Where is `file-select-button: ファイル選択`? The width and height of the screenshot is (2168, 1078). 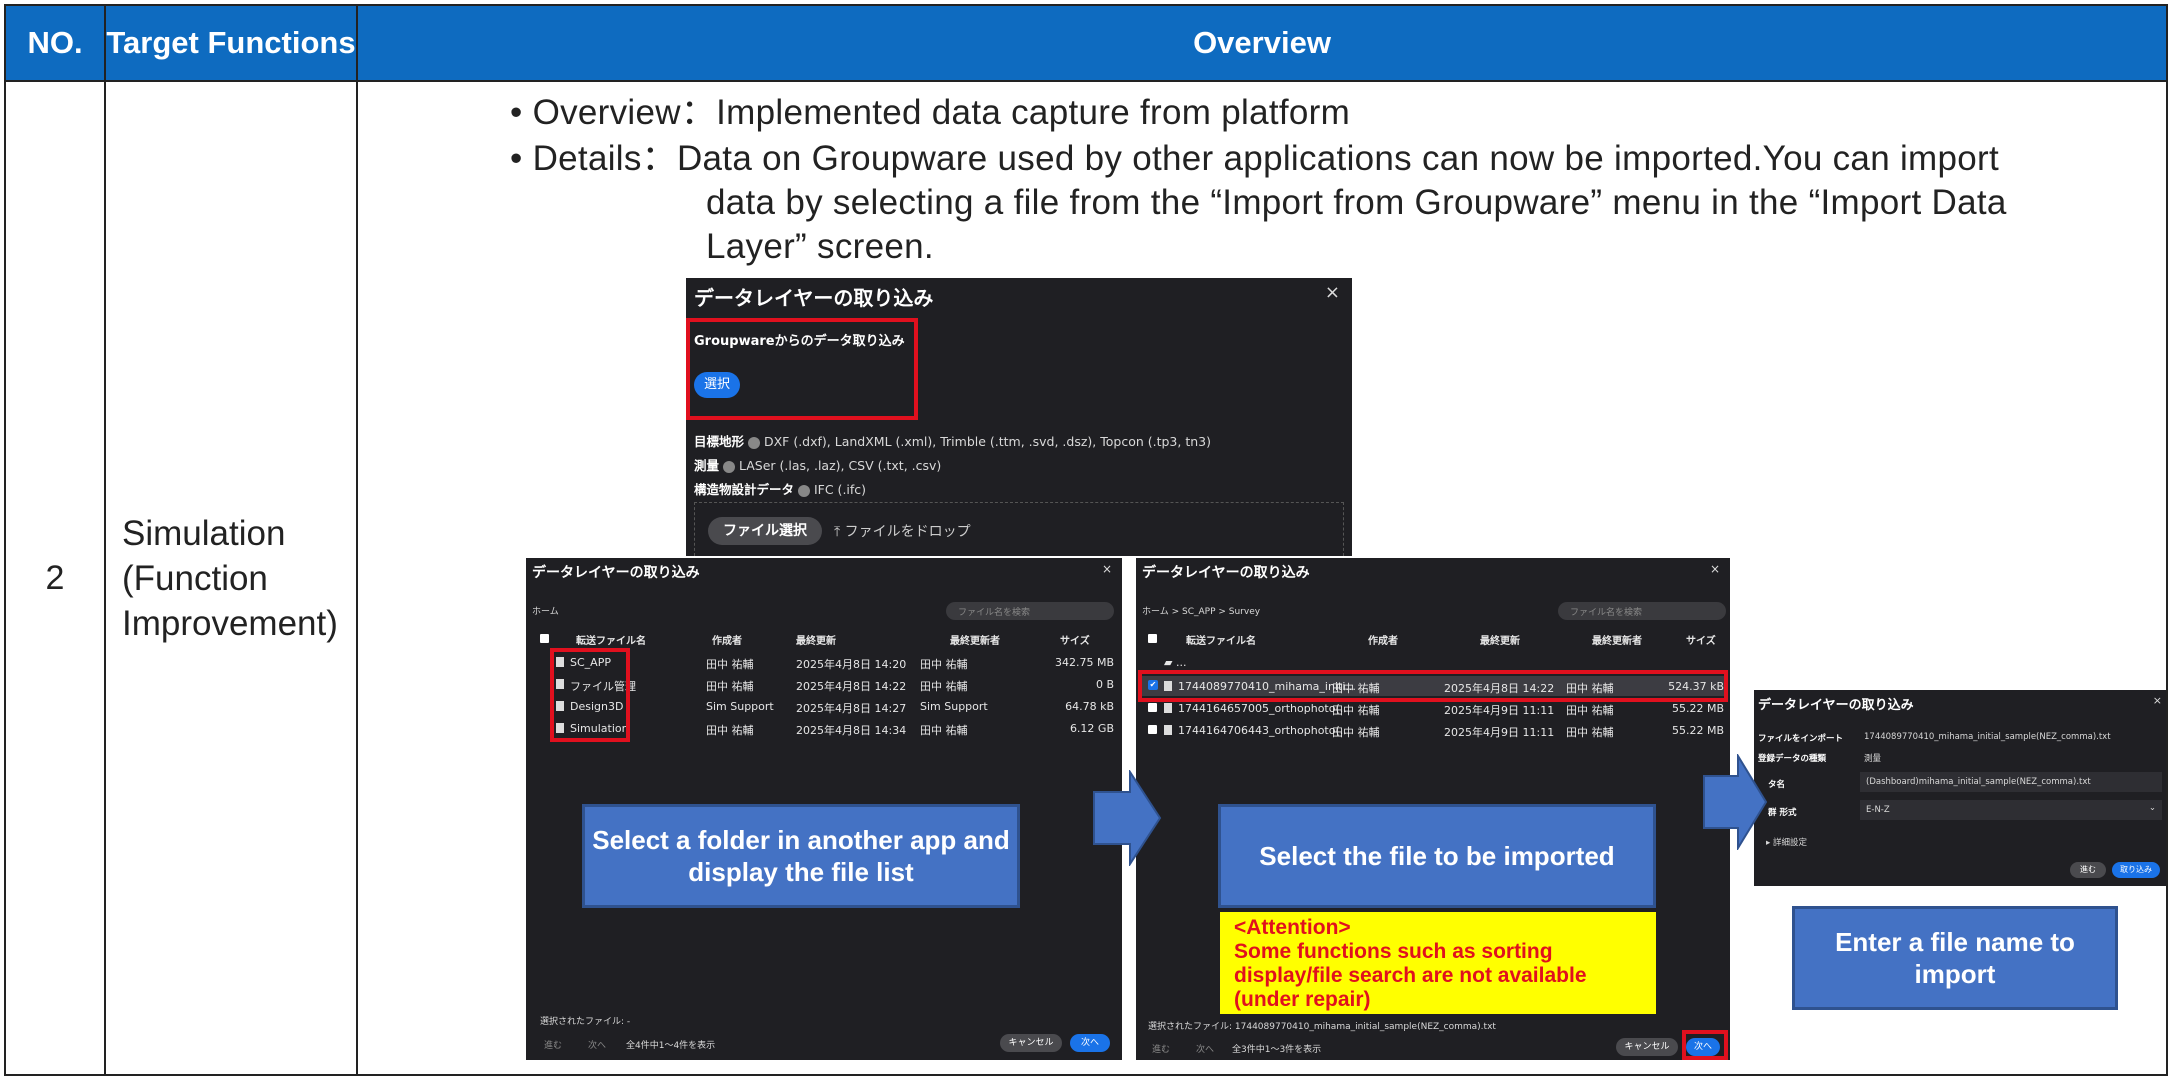 file-select-button: ファイル選択 is located at coordinates (765, 531).